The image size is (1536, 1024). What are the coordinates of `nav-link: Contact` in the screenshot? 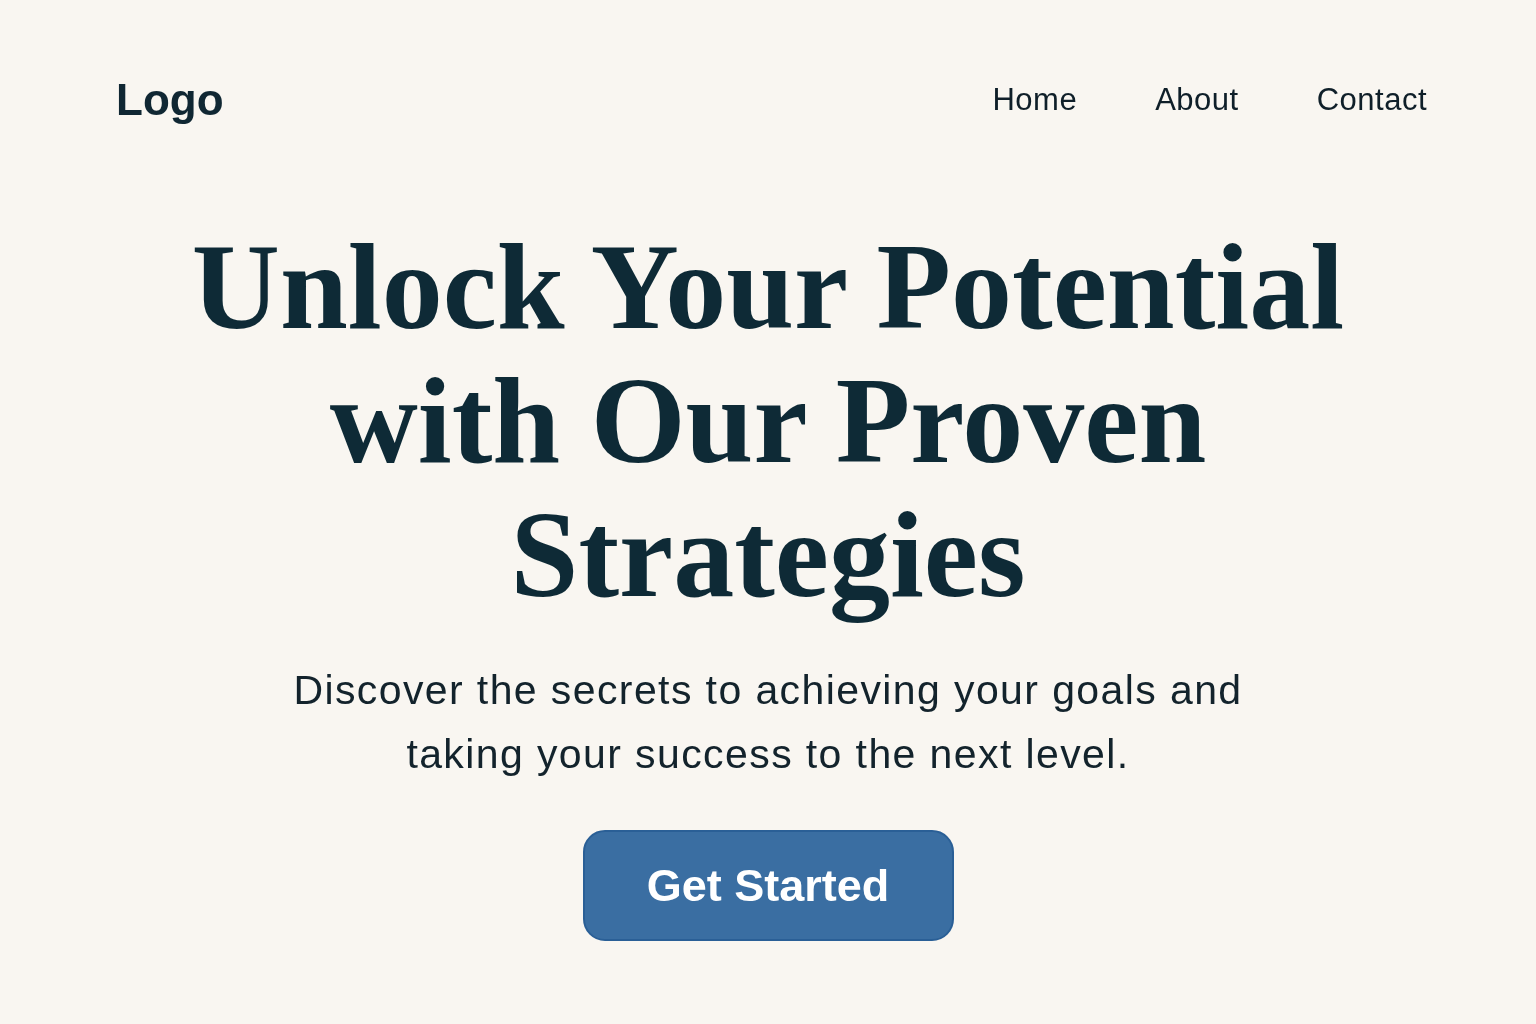 It's located at (1371, 100).